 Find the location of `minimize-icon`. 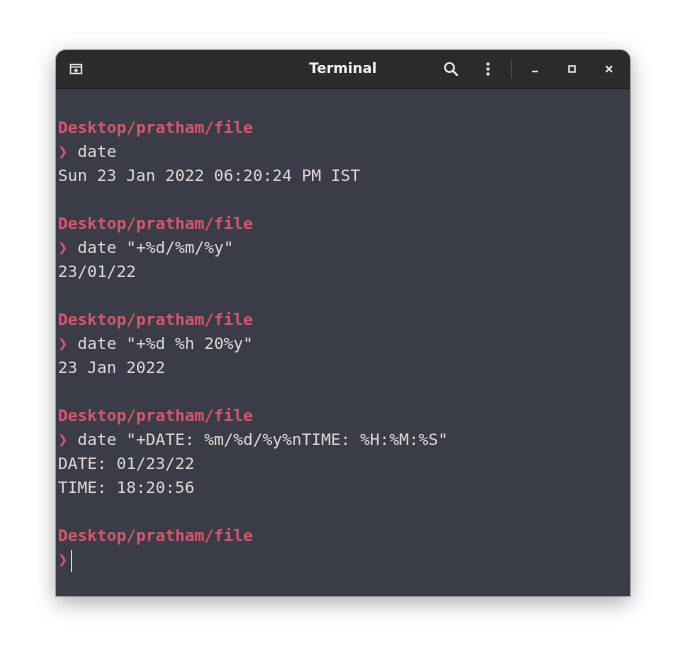

minimize-icon is located at coordinates (535, 71).